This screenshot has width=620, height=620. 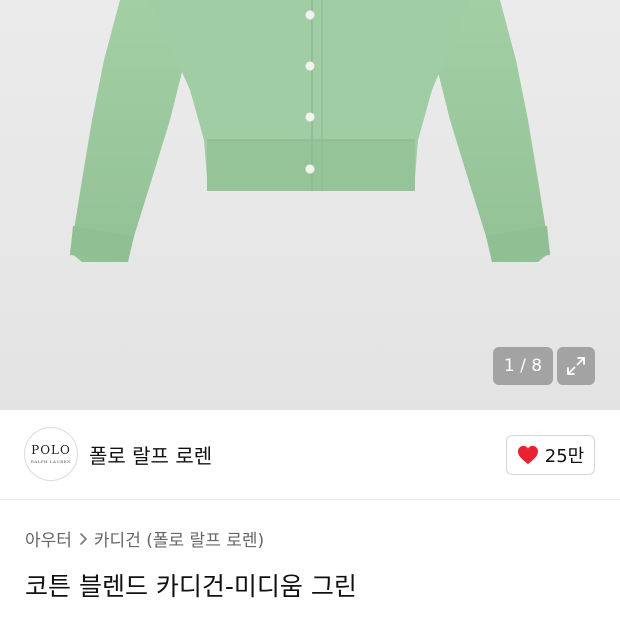 What do you see at coordinates (51, 461) in the screenshot?
I see `brand-logo-subtext: RALPH LAUREN` at bounding box center [51, 461].